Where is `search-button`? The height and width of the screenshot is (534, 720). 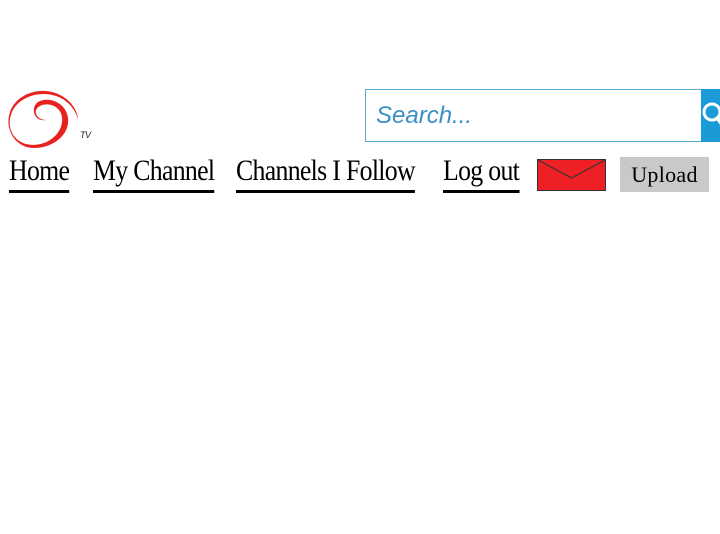
search-button is located at coordinates (710, 115).